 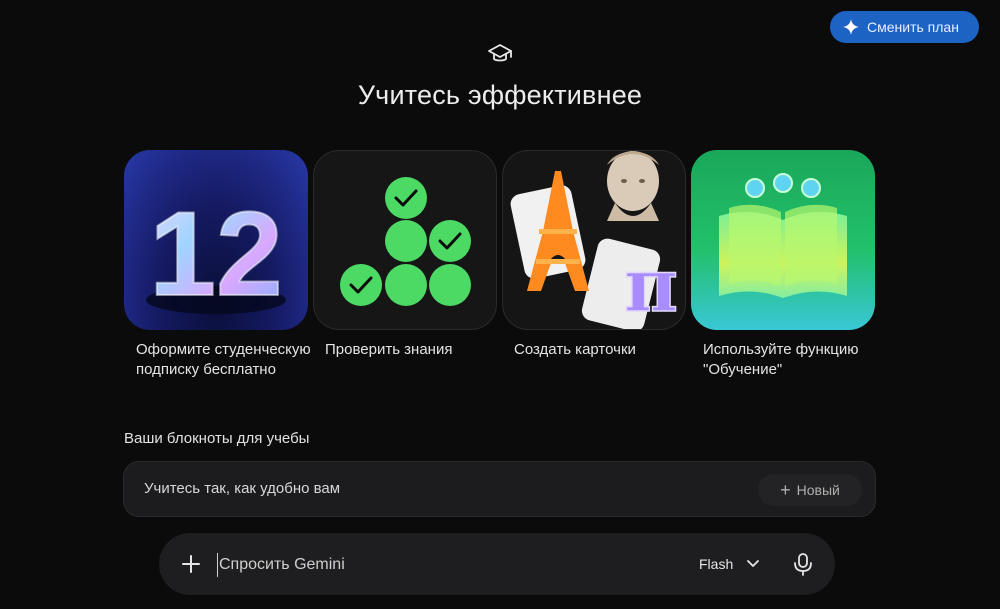 I want to click on plus-icon: +, so click(x=785, y=490).